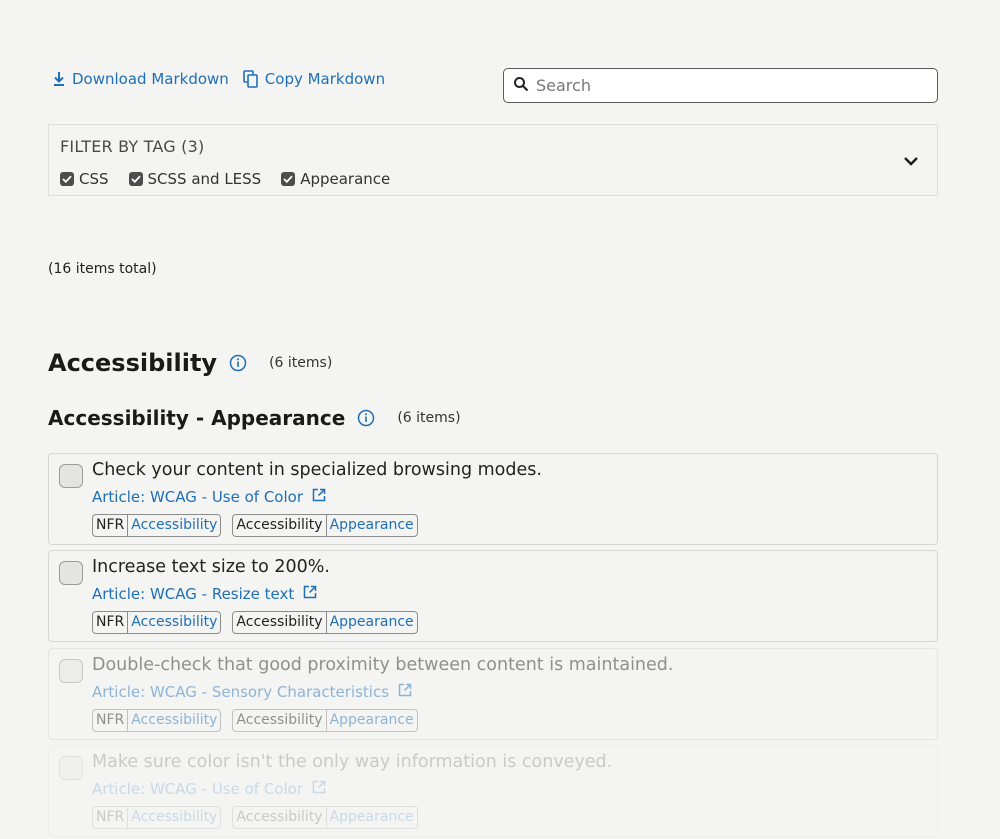 The width and height of the screenshot is (1000, 839). What do you see at coordinates (133, 363) in the screenshot?
I see `section-title: Accessibility` at bounding box center [133, 363].